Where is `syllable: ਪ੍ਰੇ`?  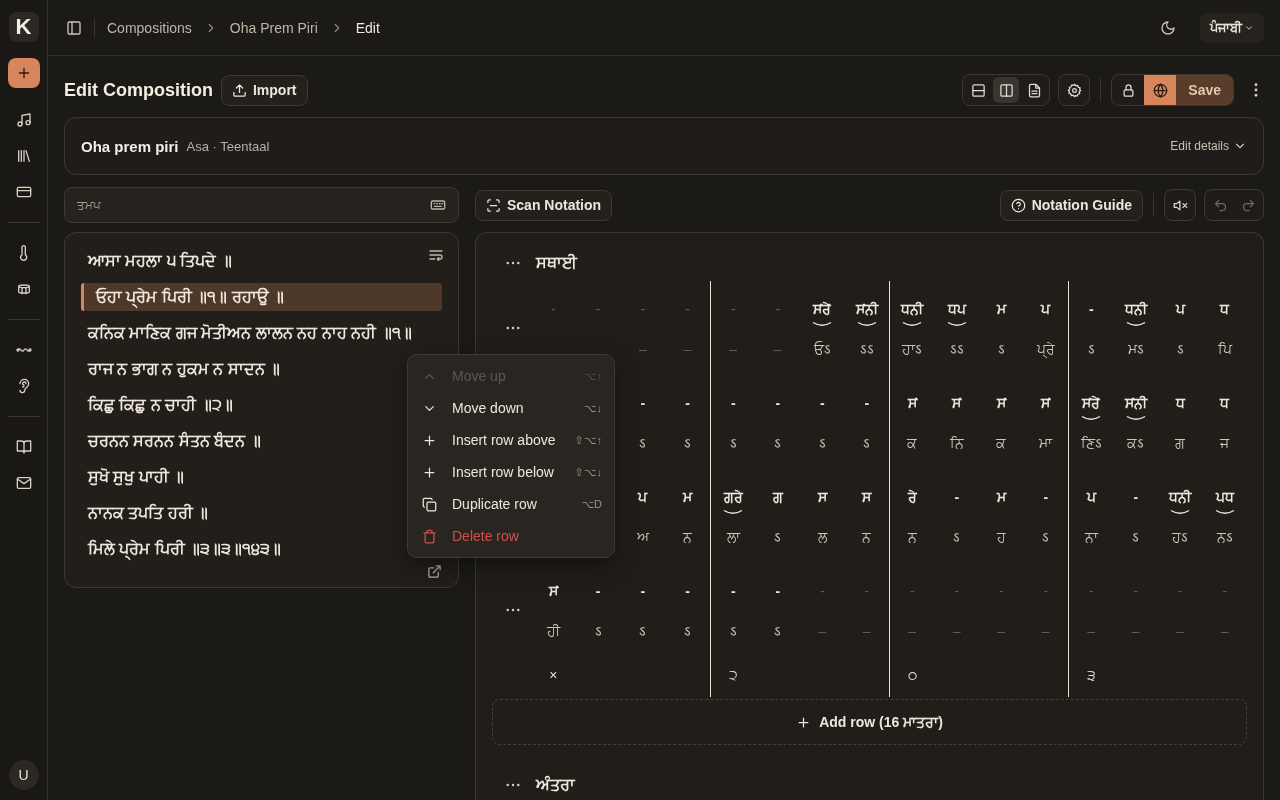 syllable: ਪ੍ਰੇ is located at coordinates (1045, 349).